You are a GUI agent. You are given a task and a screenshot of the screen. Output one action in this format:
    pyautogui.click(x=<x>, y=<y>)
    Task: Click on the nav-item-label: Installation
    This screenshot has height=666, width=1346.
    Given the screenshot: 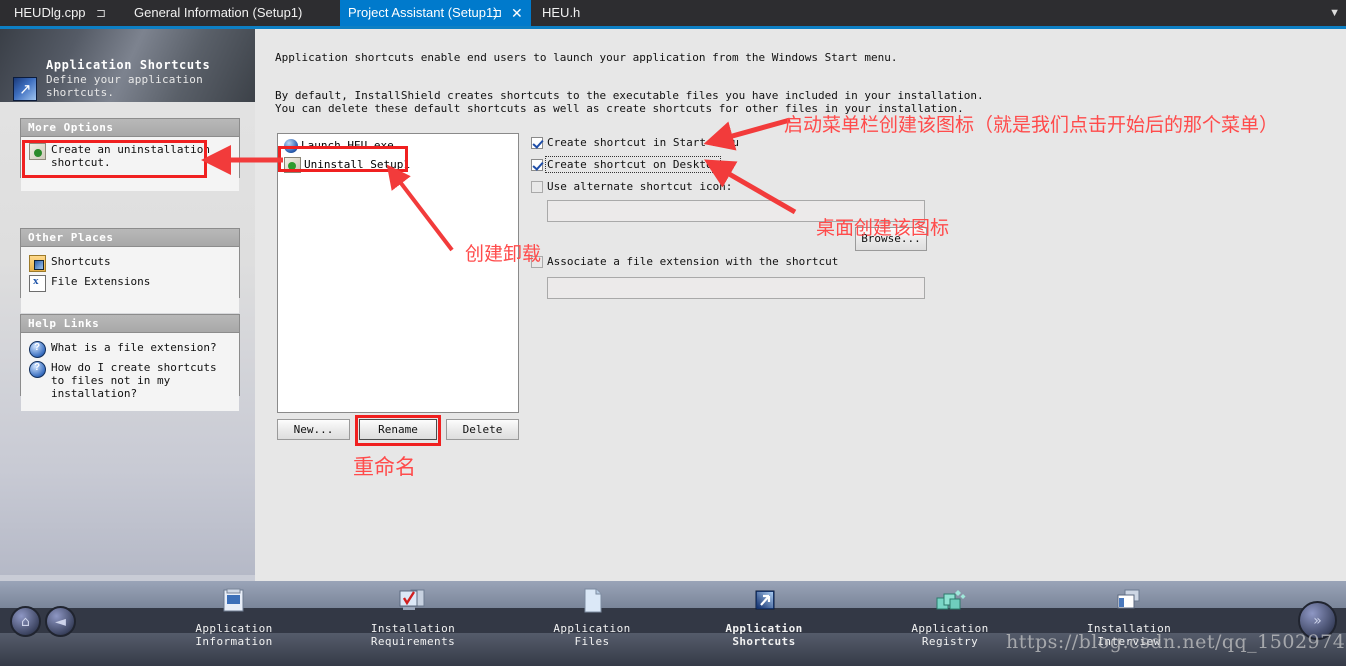 What is the action you would take?
    pyautogui.click(x=413, y=628)
    